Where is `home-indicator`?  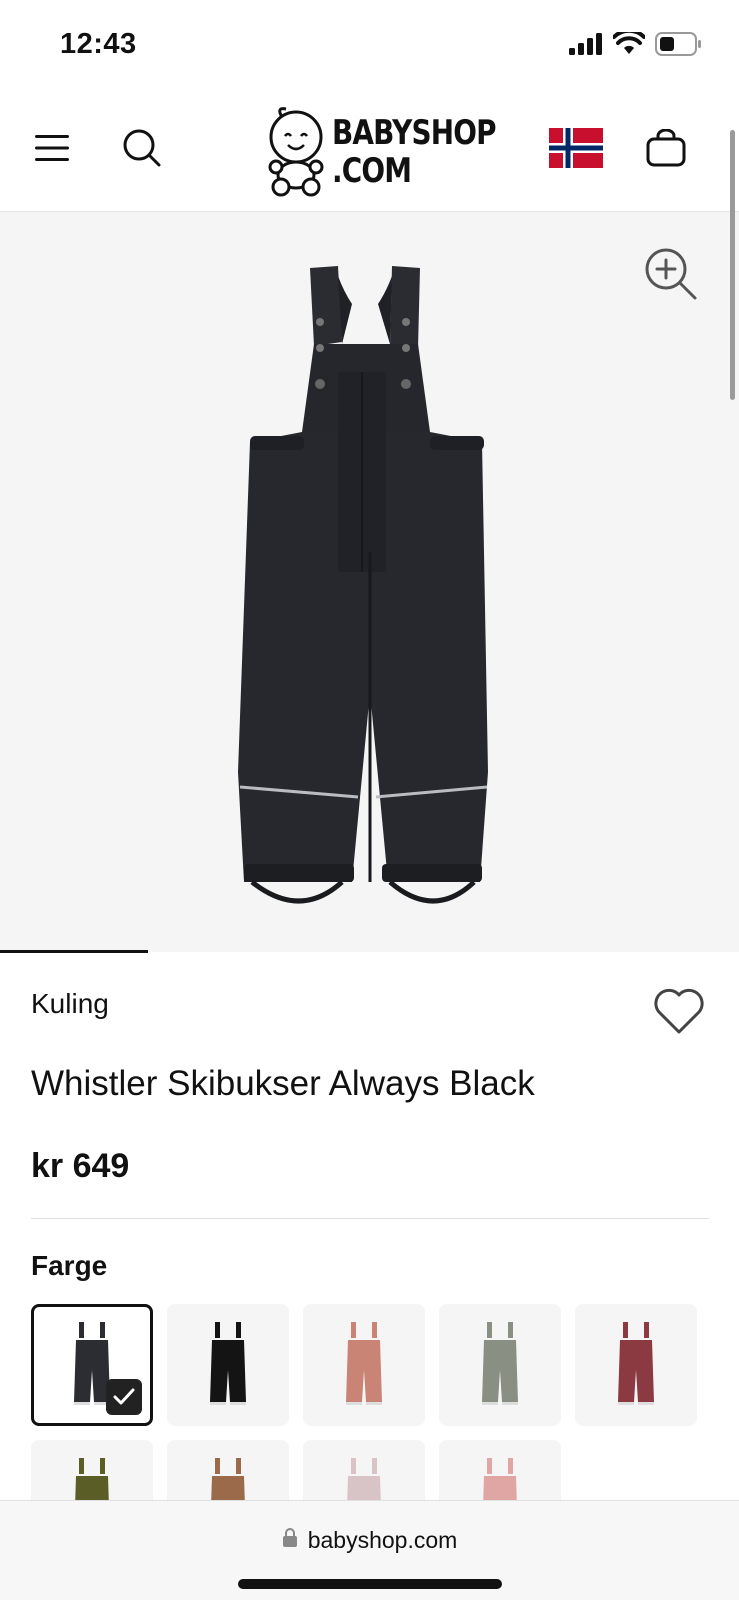
home-indicator is located at coordinates (370, 1584).